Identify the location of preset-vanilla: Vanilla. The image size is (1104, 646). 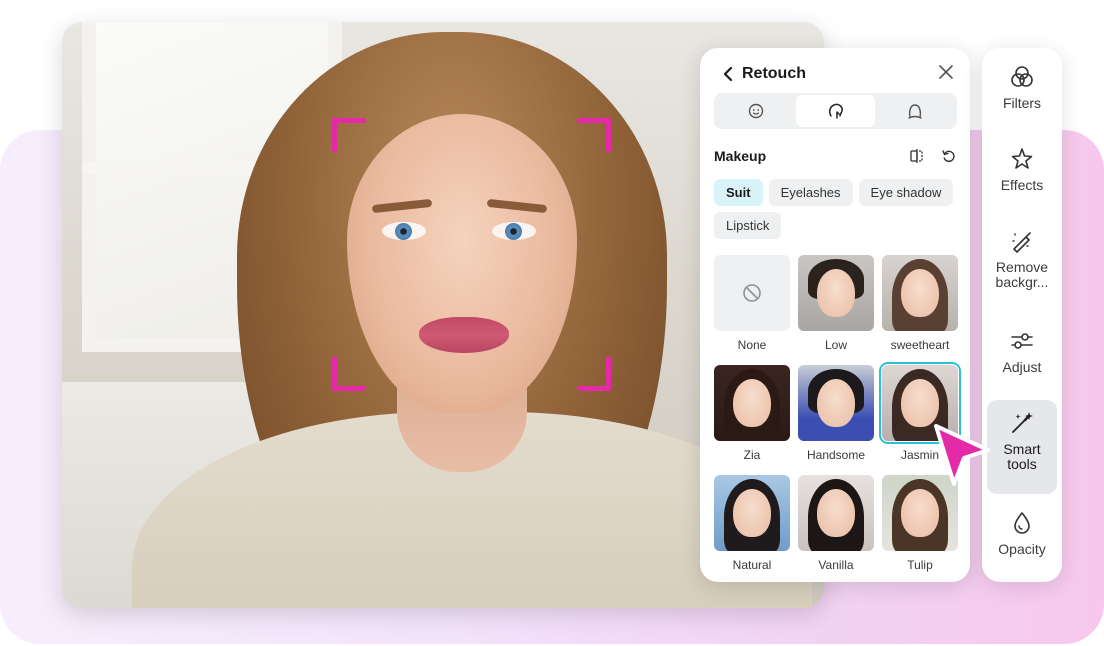
(836, 530).